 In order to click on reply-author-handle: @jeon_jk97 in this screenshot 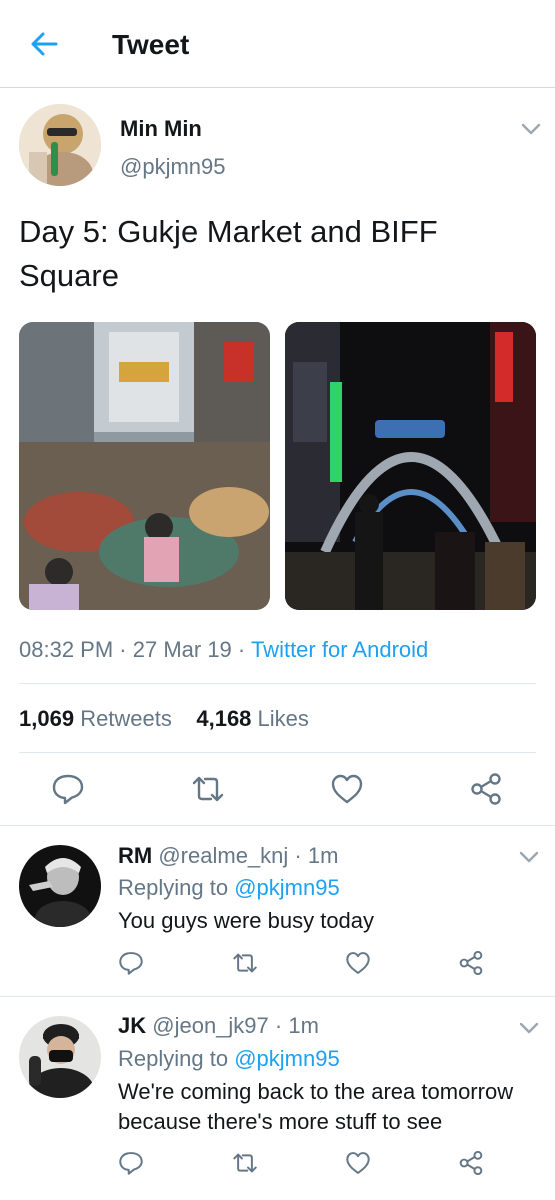, I will do `click(210, 1025)`.